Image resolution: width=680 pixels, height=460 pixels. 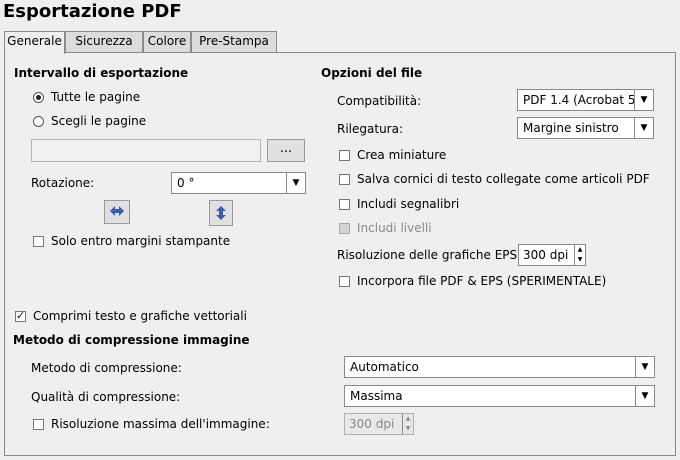 What do you see at coordinates (499, 367) in the screenshot?
I see `compression-method-select: Automatico ▼` at bounding box center [499, 367].